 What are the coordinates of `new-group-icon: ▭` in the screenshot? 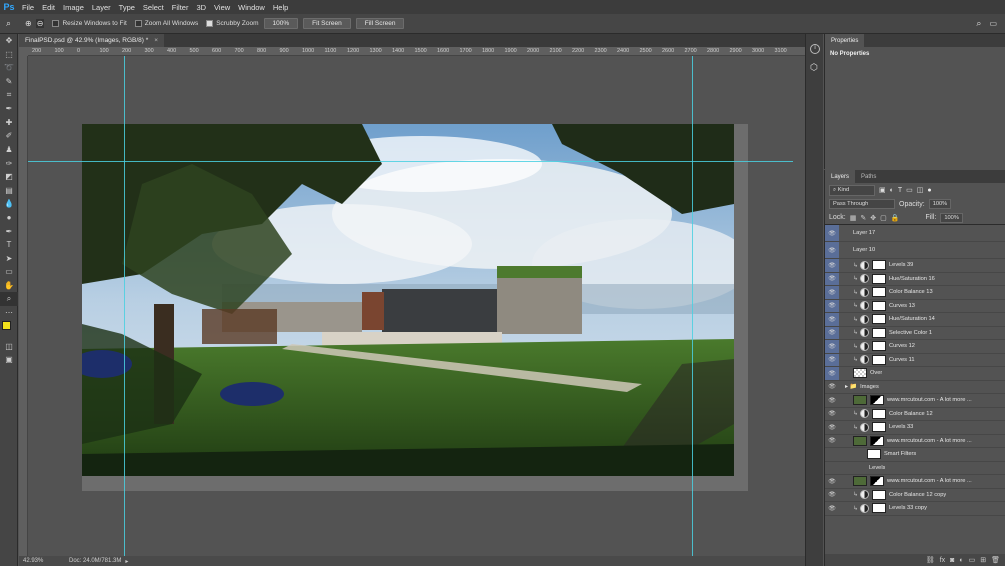 It's located at (972, 560).